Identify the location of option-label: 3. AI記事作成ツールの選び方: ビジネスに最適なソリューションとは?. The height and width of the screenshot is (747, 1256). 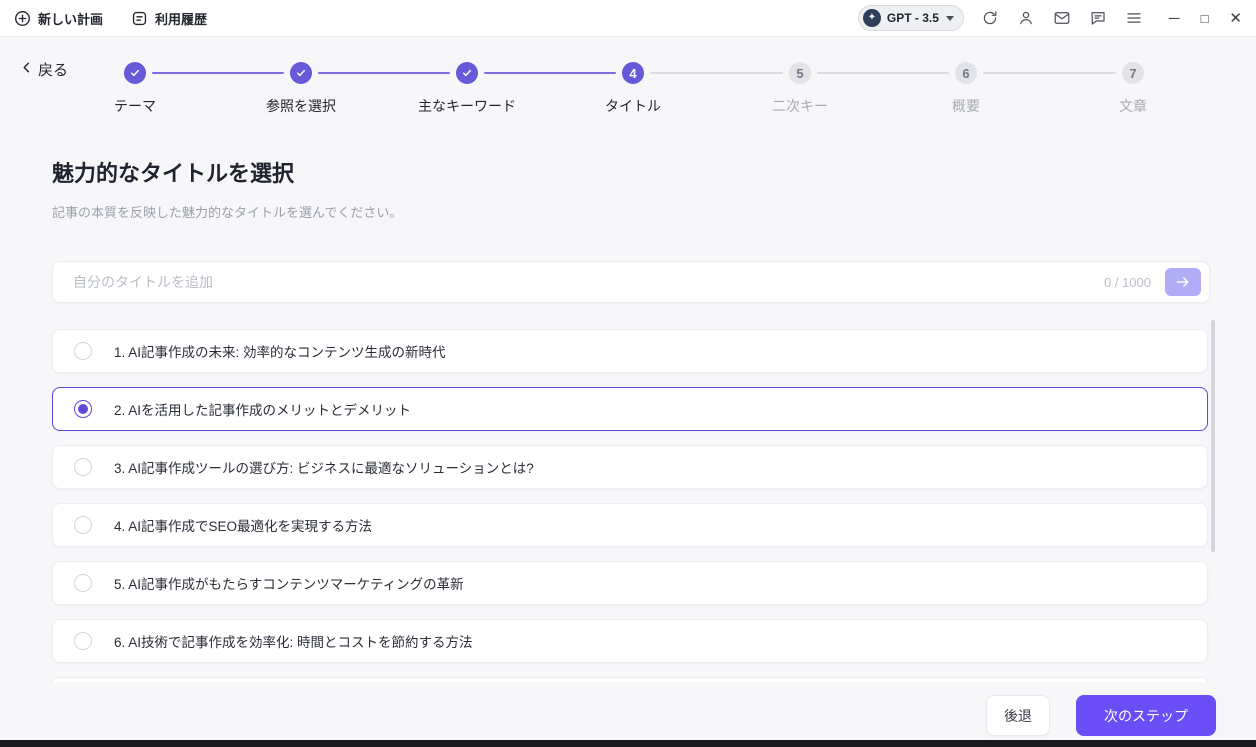
(324, 468).